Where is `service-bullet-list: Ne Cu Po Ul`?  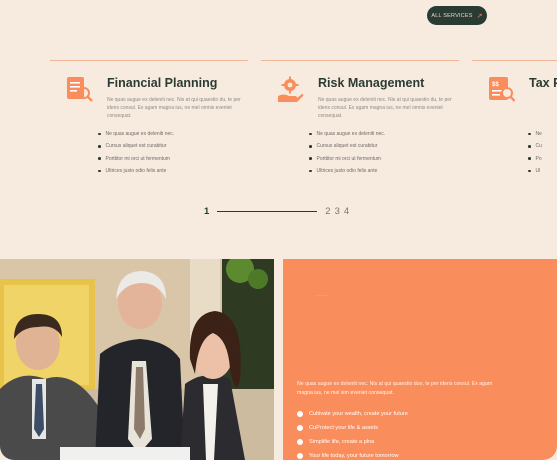 service-bullet-list: Ne Cu Po Ul is located at coordinates (535, 152).